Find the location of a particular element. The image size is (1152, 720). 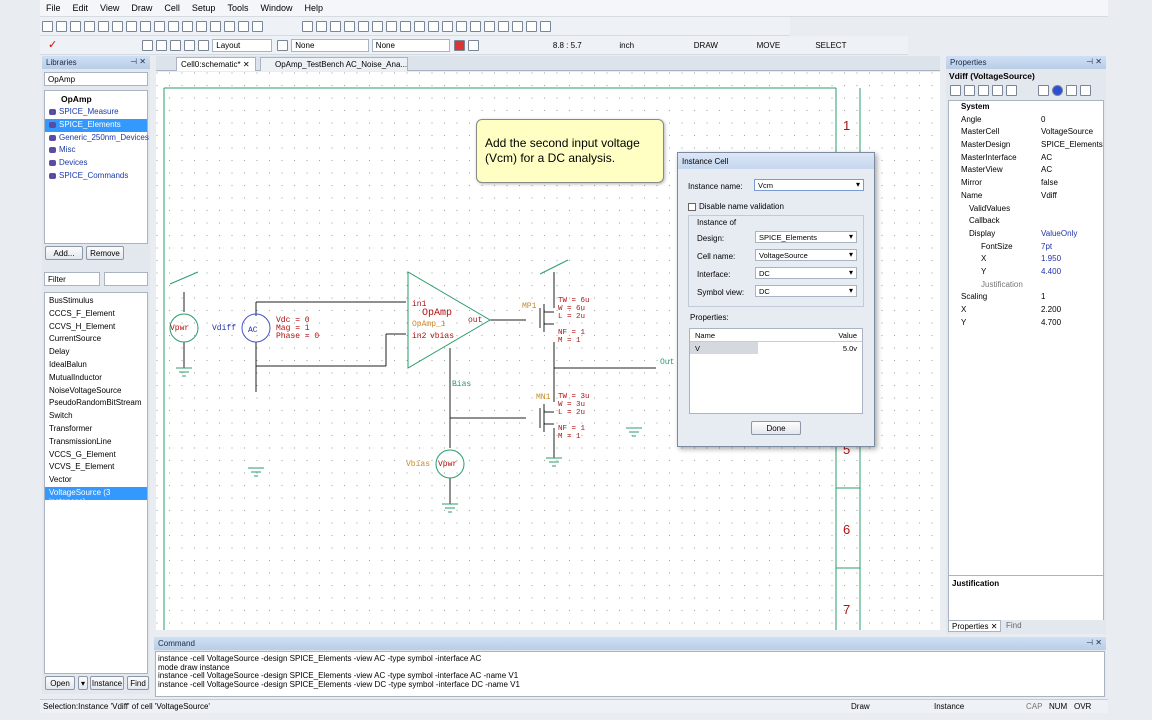

library-item: Misc is located at coordinates (96, 150).